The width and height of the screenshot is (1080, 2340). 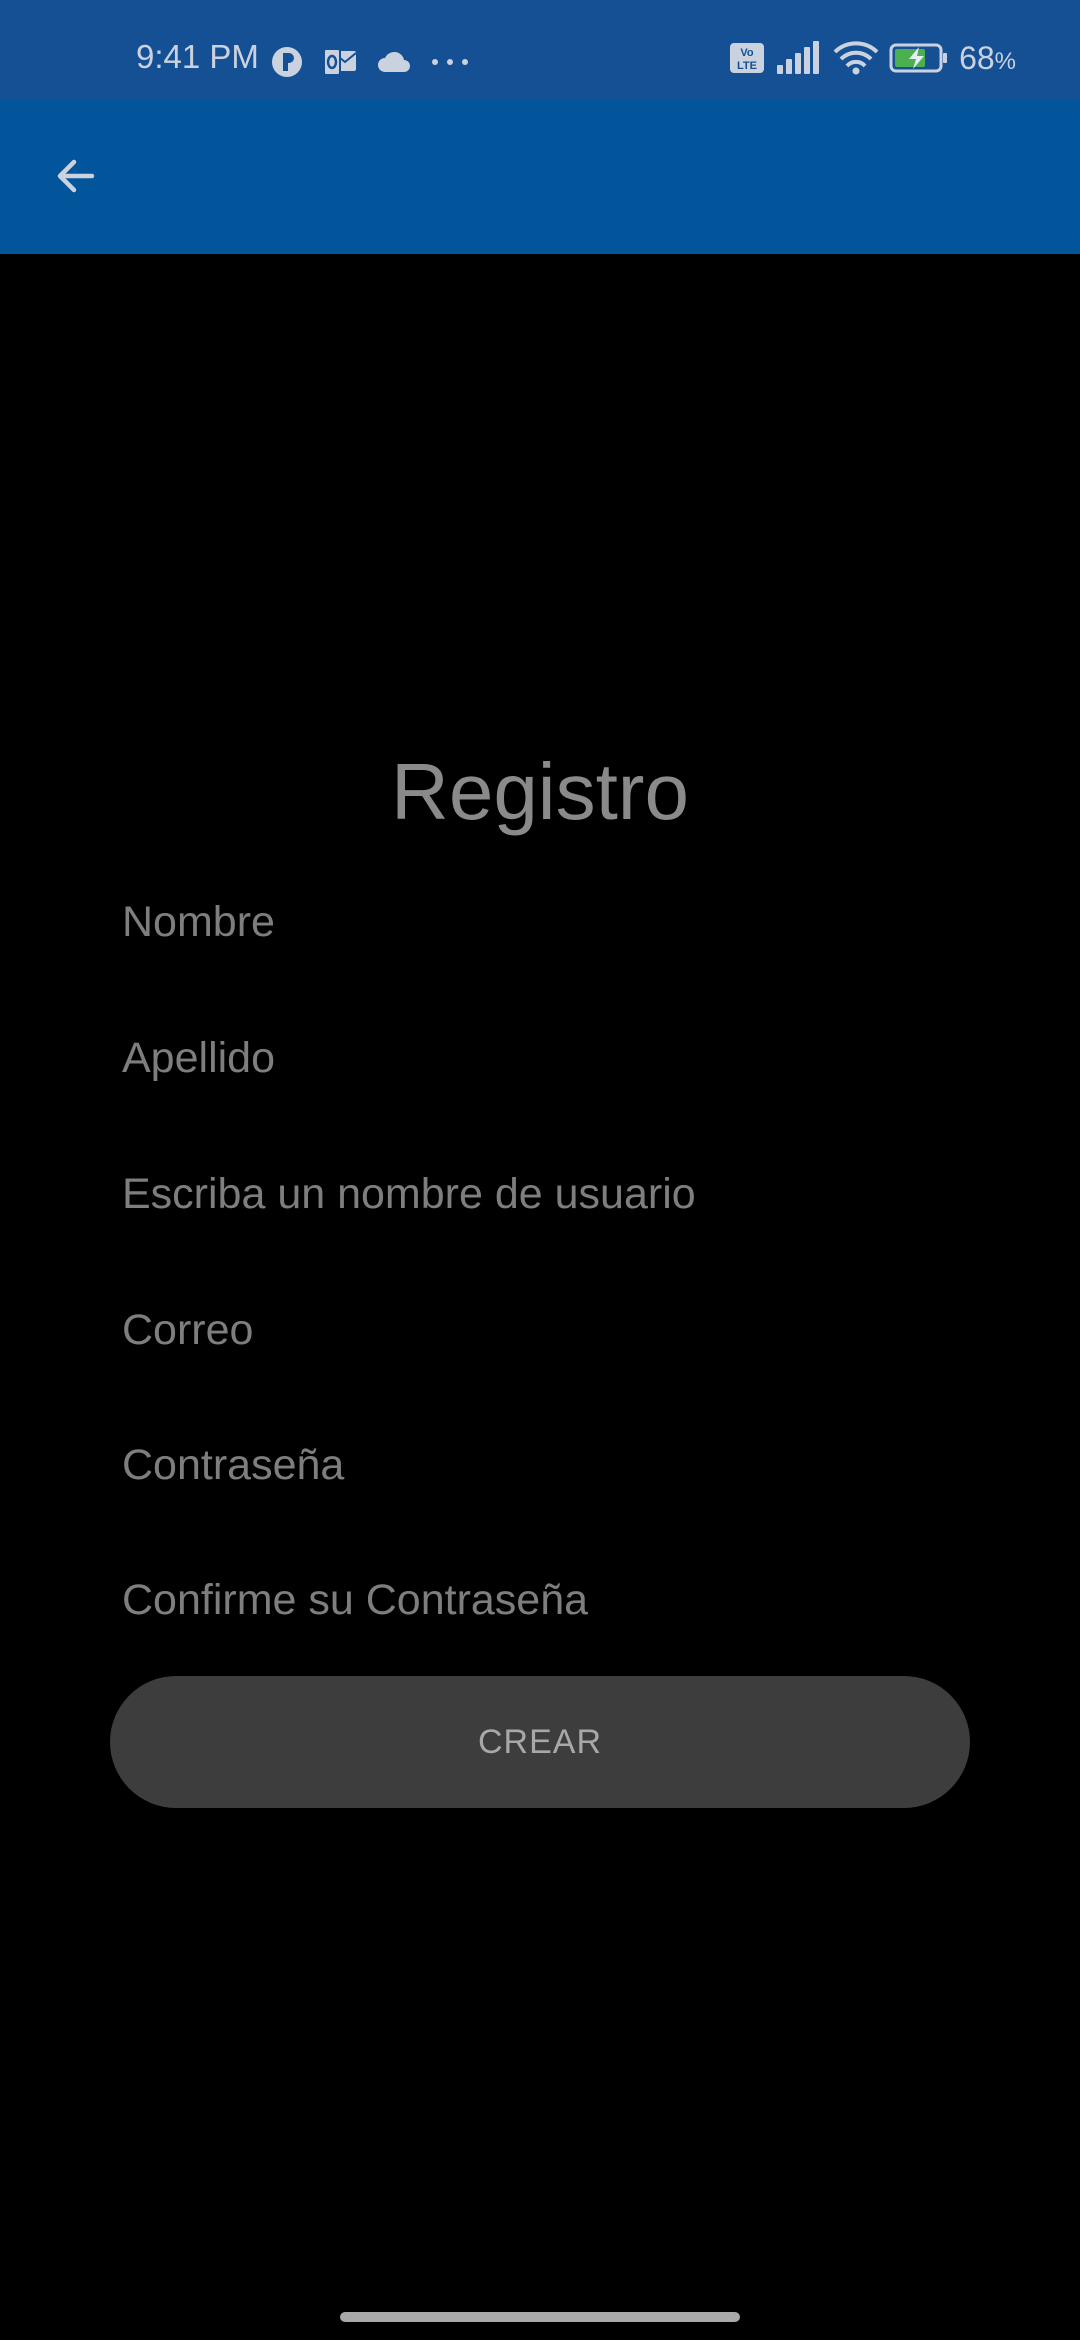 I want to click on home-indicator, so click(x=540, y=2317).